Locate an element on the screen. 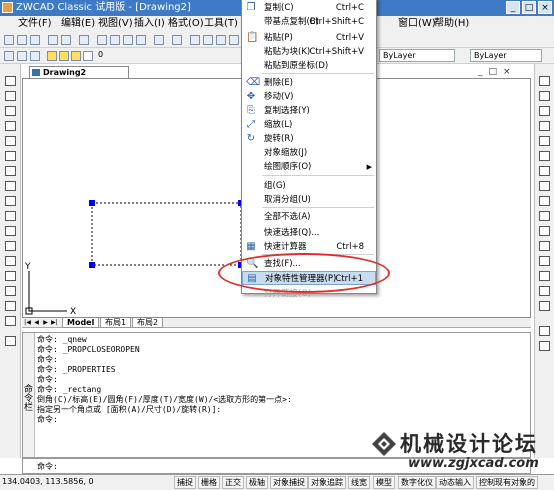 Image resolution: width=554 pixels, height=490 pixels. status-ortho: 正交 is located at coordinates (233, 482).